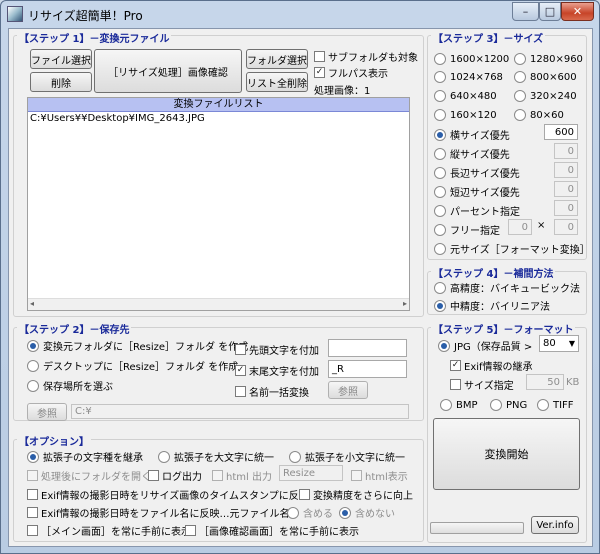 Image resolution: width=600 pixels, height=554 pixels. What do you see at coordinates (218, 119) in the screenshot?
I see `file-list-item: C:¥Users¥¥Desktop¥IMG_2643.JPG` at bounding box center [218, 119].